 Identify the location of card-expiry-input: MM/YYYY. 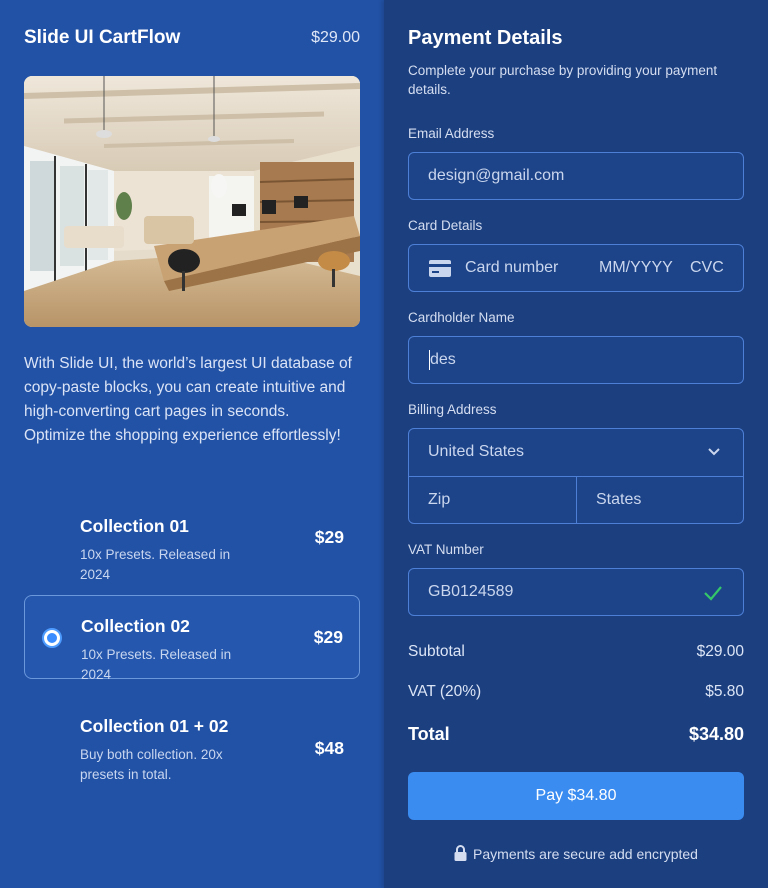
(636, 268).